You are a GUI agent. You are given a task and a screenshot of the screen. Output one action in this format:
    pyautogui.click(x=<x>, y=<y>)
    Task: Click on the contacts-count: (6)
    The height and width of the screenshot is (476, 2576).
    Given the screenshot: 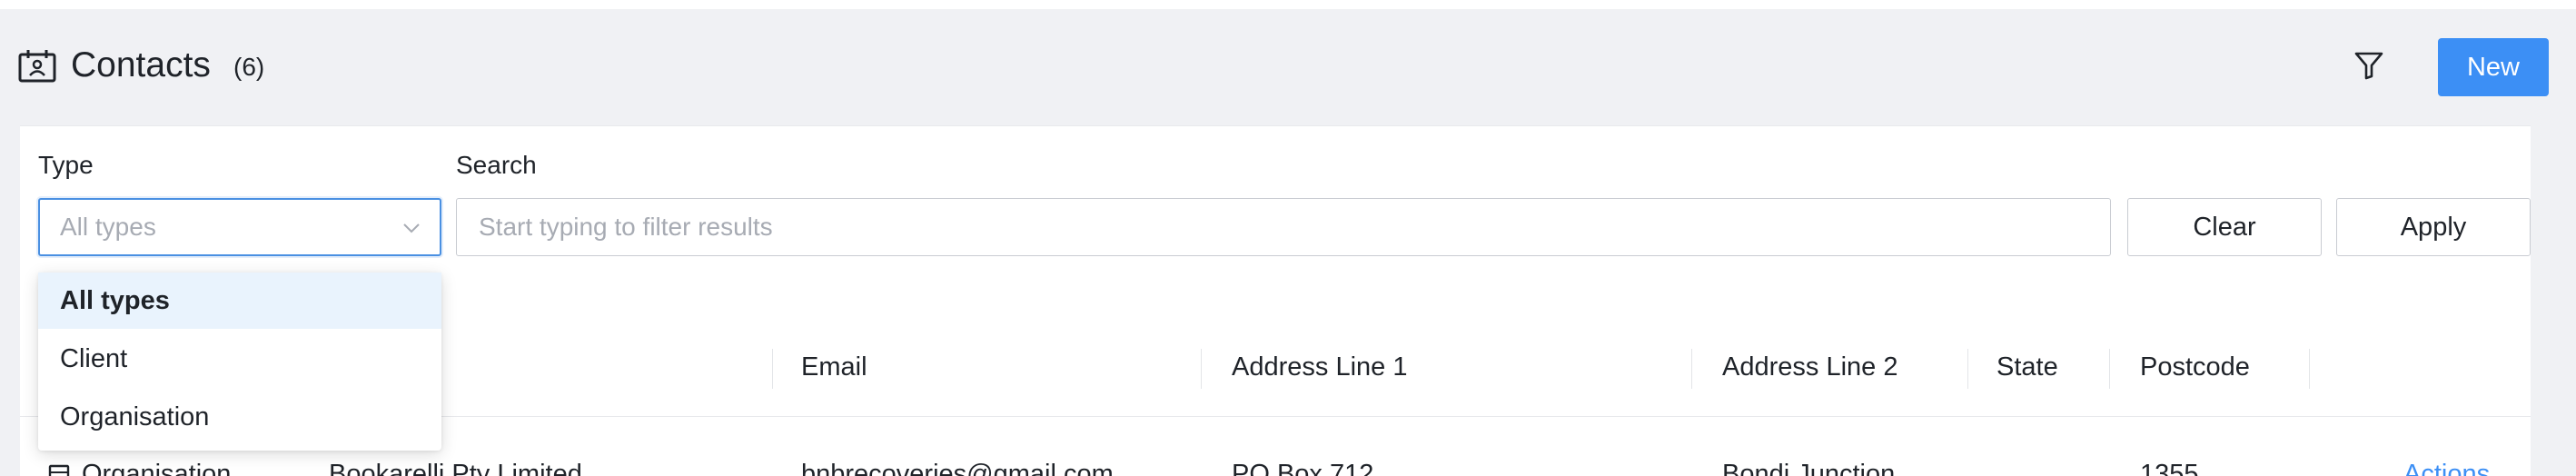 What is the action you would take?
    pyautogui.click(x=249, y=67)
    